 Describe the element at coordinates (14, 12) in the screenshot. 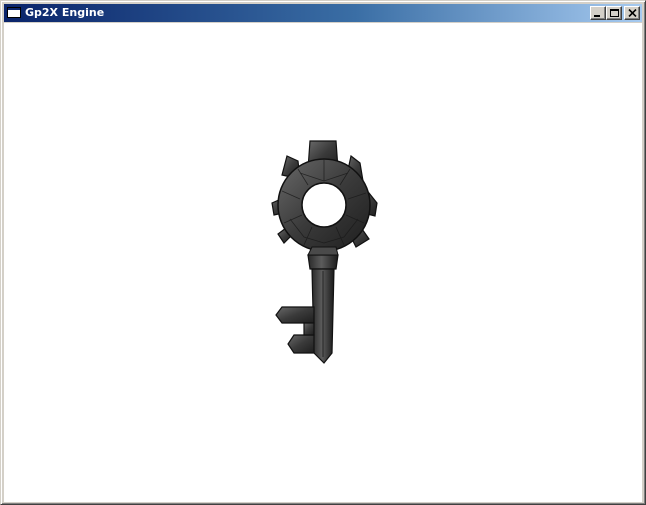

I see `app-window-icon` at that location.